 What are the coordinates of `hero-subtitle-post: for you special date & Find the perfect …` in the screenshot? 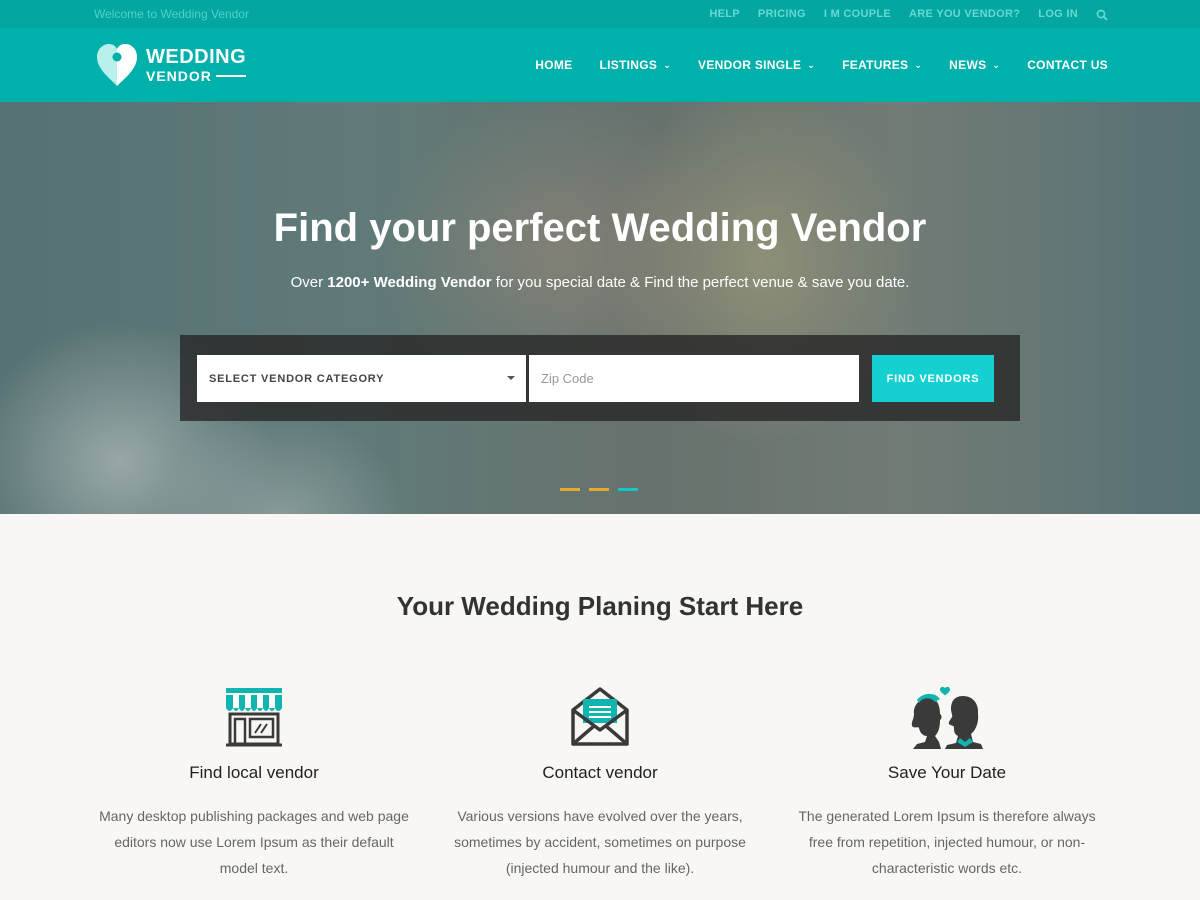 It's located at (700, 282).